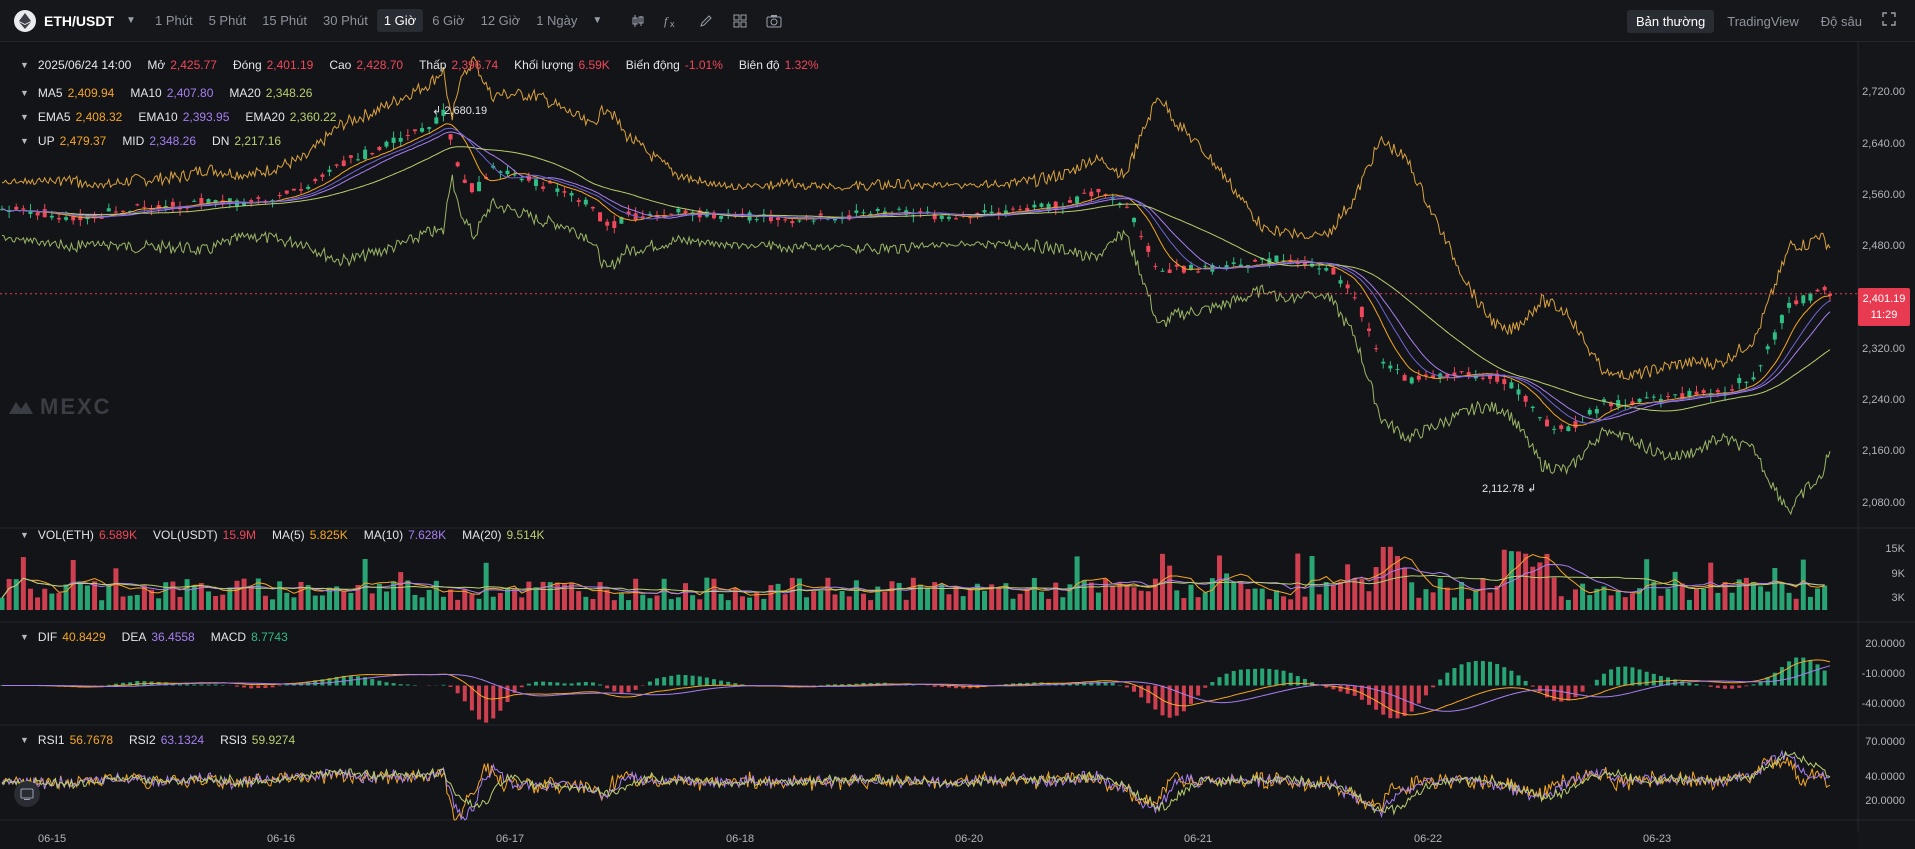 Image resolution: width=1915 pixels, height=849 pixels. What do you see at coordinates (672, 21) in the screenshot?
I see `indicators-fx-icon: fx` at bounding box center [672, 21].